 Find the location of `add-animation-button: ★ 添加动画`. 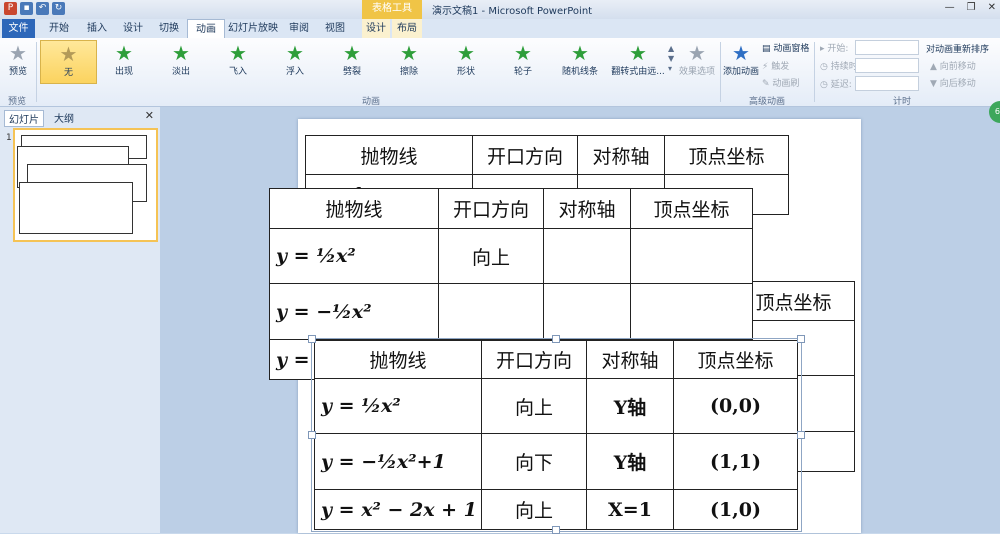

add-animation-button: ★ 添加动画 is located at coordinates (741, 61).